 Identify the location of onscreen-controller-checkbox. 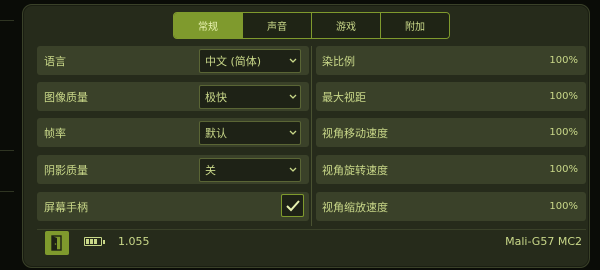
(292, 205).